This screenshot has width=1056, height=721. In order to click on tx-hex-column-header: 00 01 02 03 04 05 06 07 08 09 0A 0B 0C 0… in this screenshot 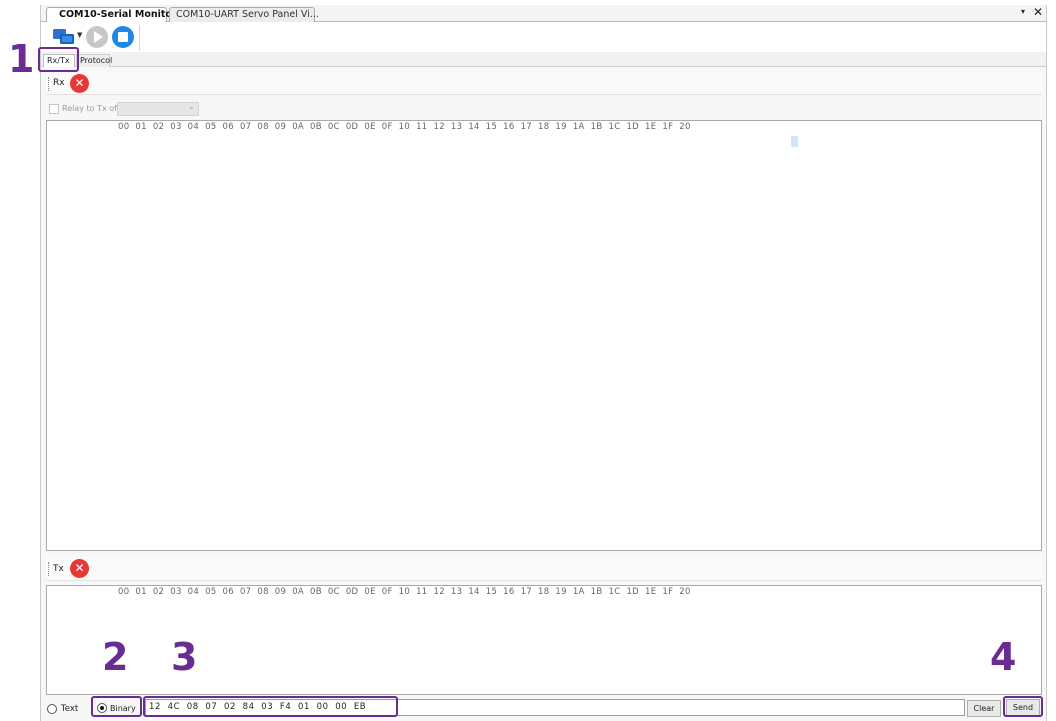, I will do `click(404, 592)`.